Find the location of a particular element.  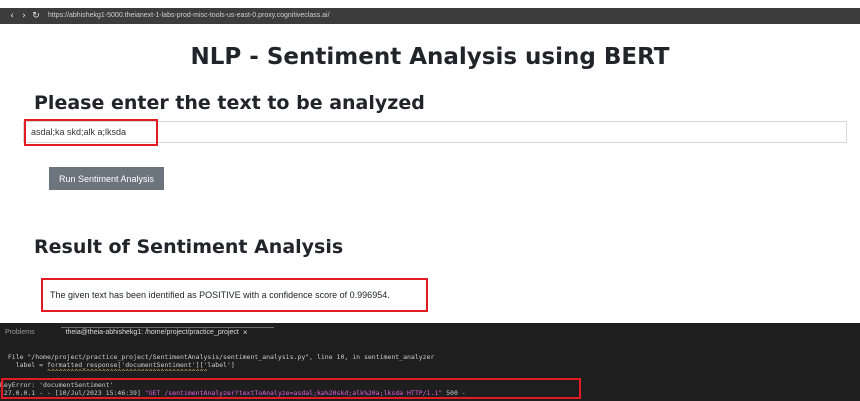

back-icon: ‹ is located at coordinates (12, 16).